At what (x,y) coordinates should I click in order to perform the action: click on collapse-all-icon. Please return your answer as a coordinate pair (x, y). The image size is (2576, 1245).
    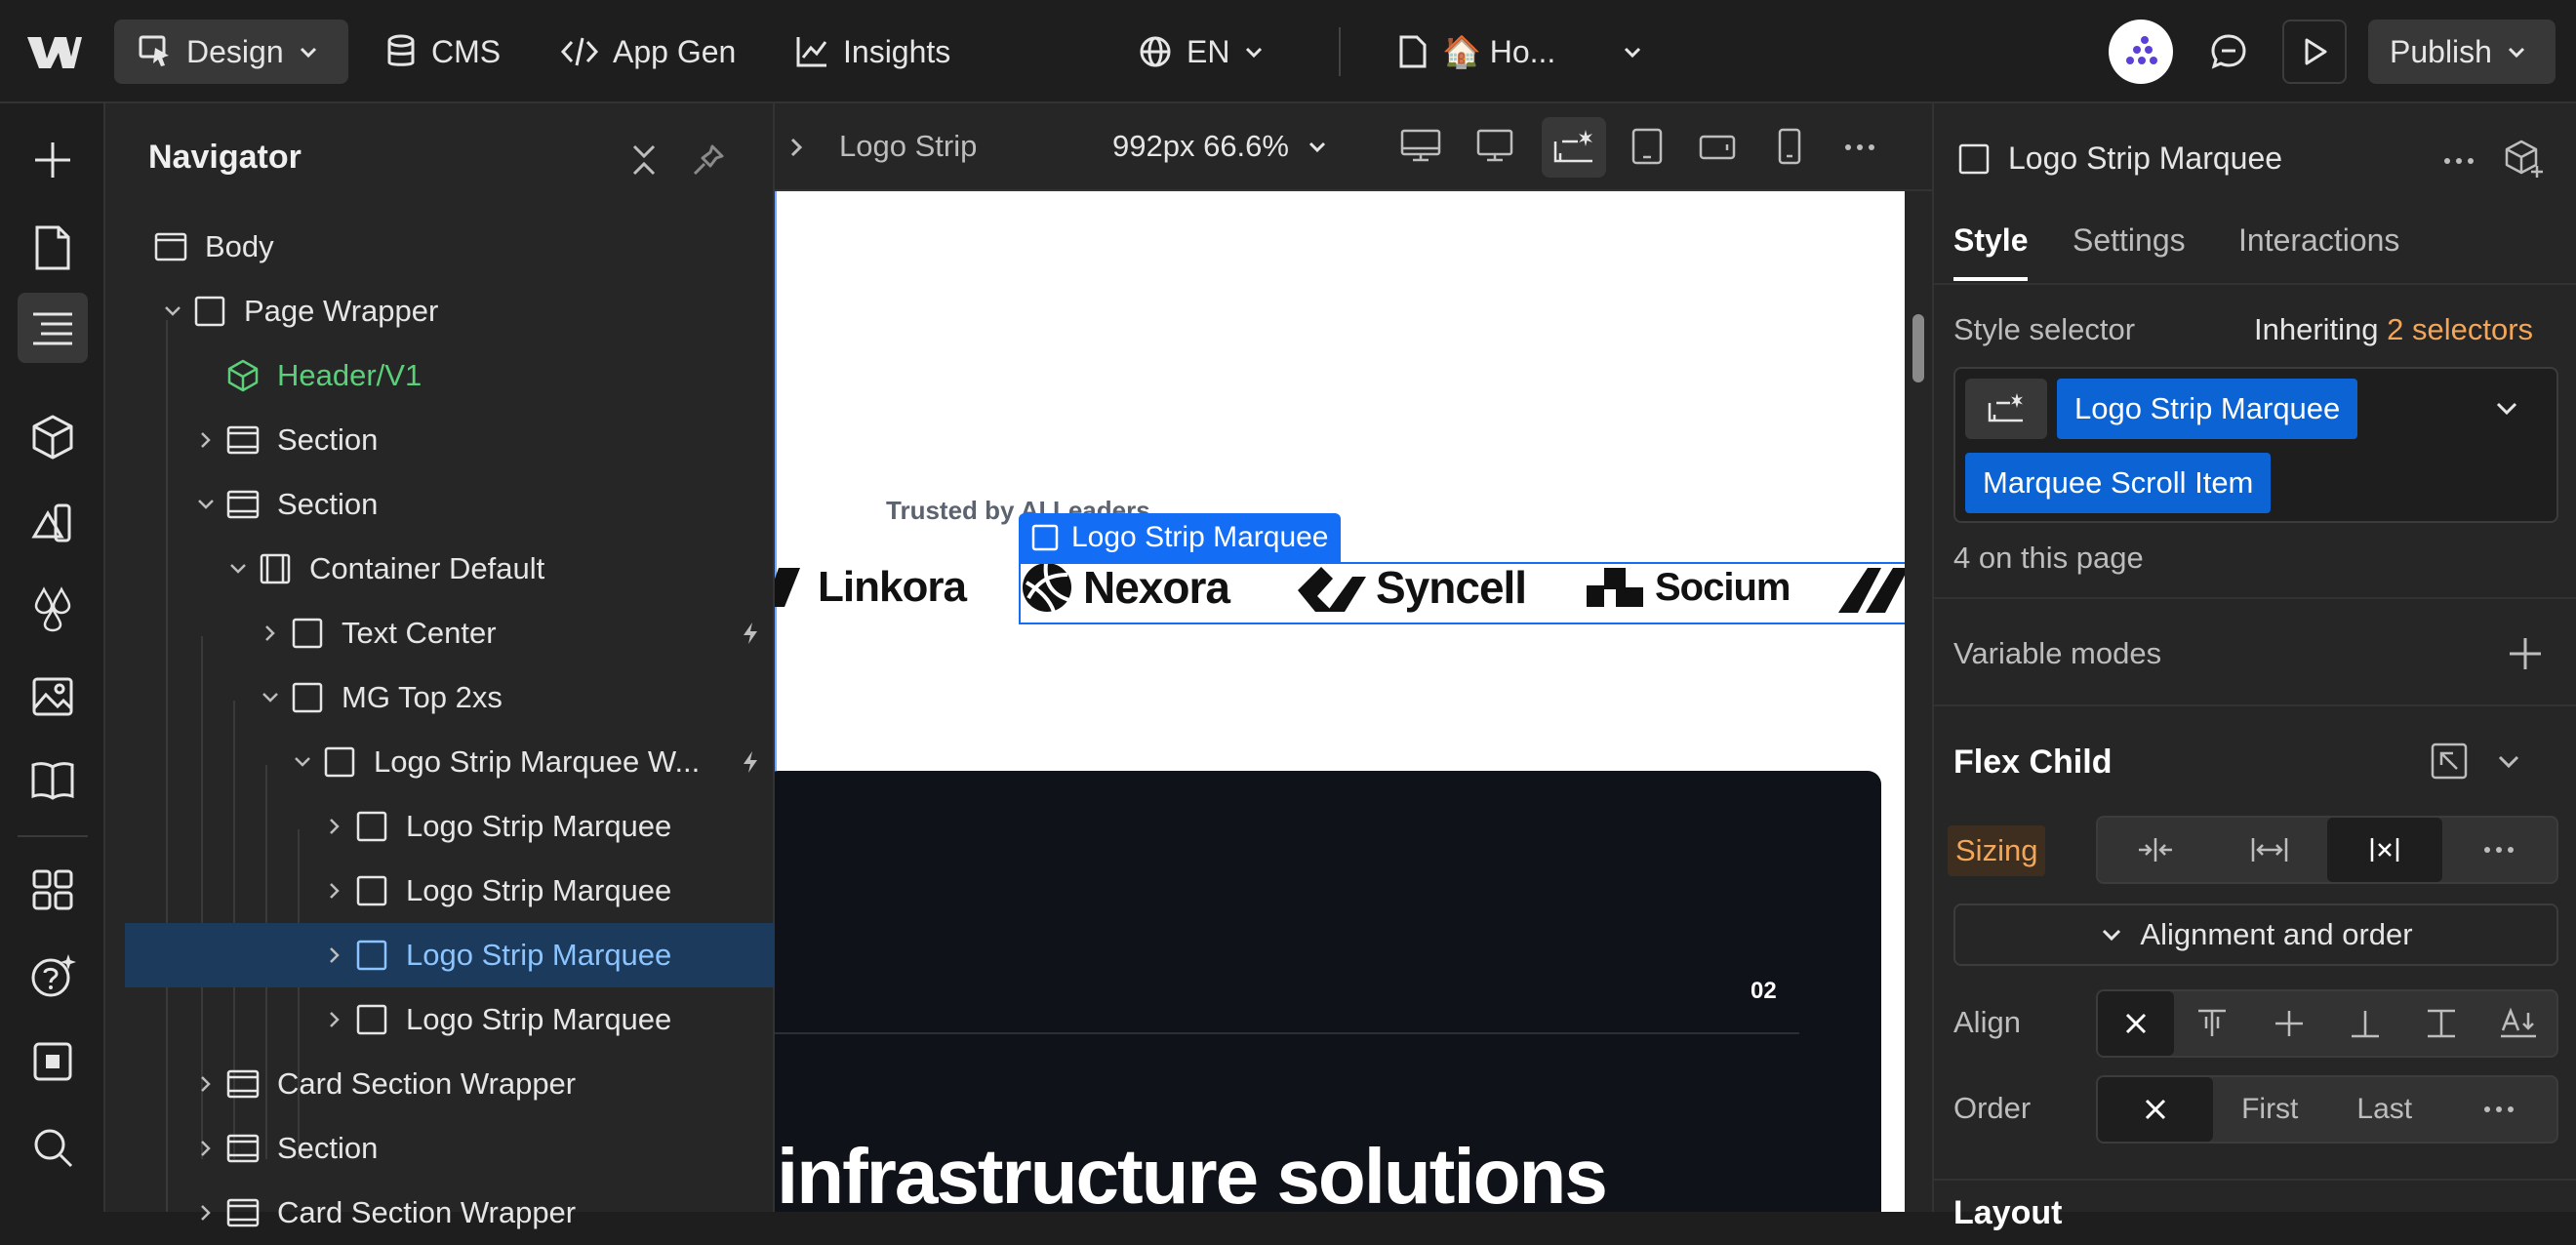
    Looking at the image, I should click on (644, 160).